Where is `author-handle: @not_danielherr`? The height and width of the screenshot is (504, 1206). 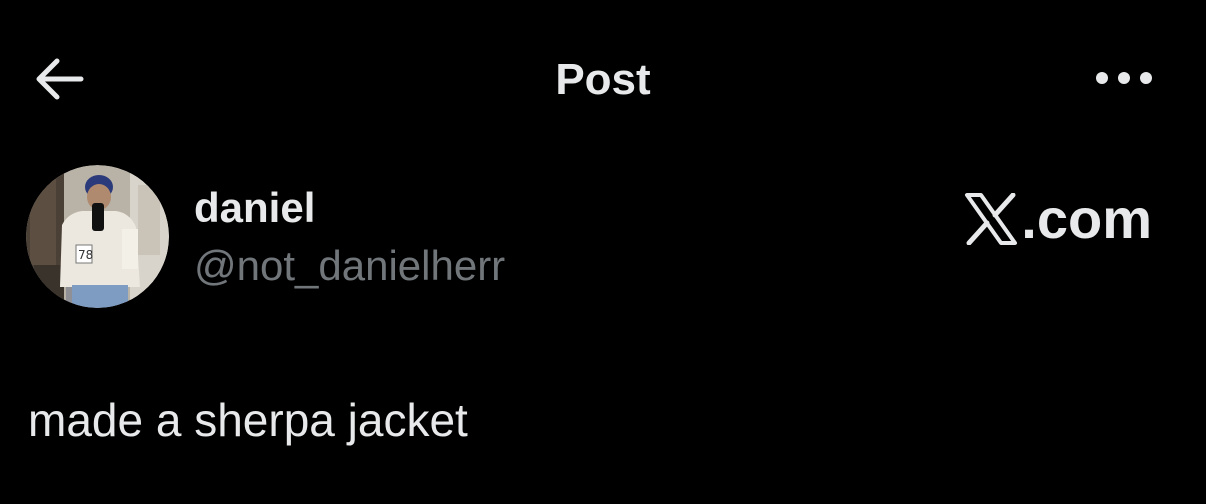
author-handle: @not_danielherr is located at coordinates (349, 266).